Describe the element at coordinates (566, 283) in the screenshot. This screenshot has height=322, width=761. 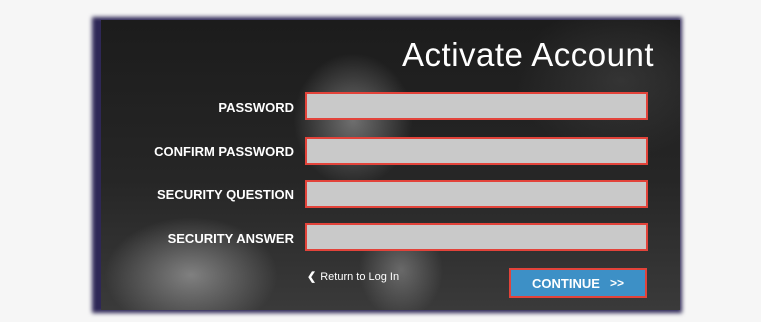
I see `continue-label: CONTINUE` at that location.